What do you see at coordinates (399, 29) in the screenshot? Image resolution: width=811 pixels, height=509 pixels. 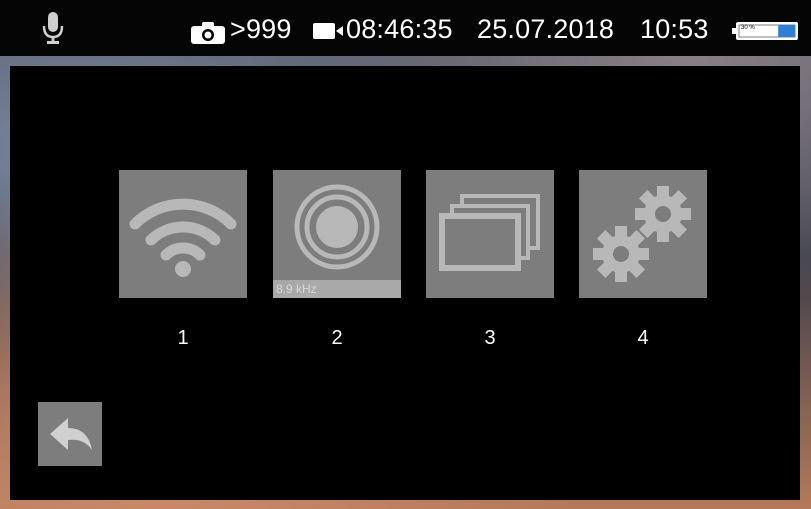 I see `record-time: 08:46:35` at bounding box center [399, 29].